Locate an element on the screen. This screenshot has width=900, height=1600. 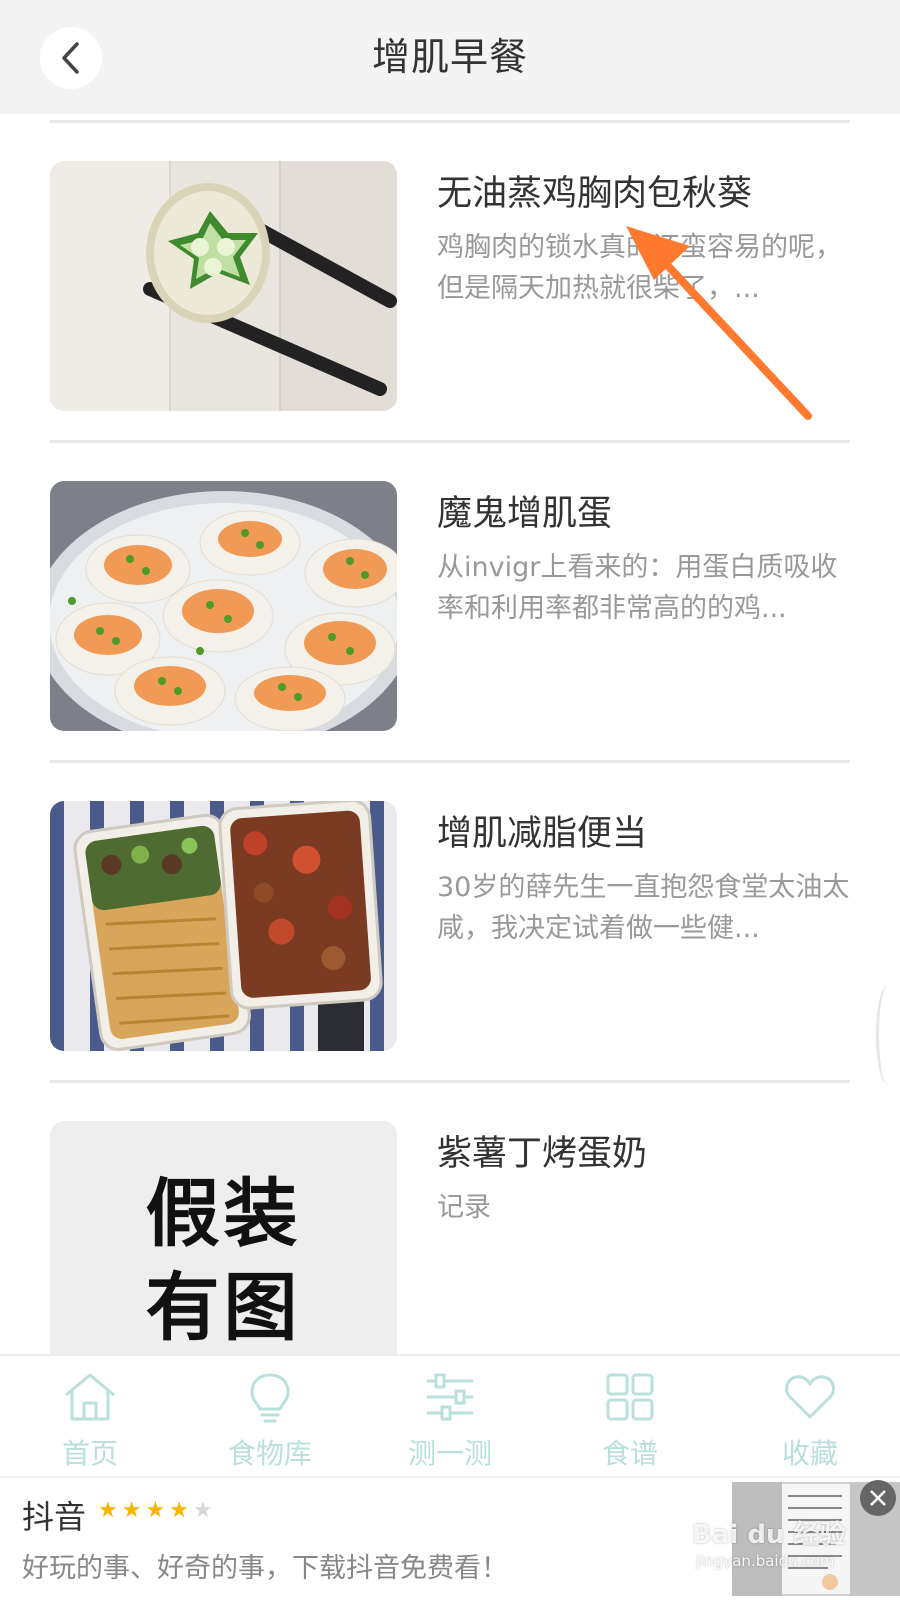
nav-food-library: 食物库 is located at coordinates (270, 1416).